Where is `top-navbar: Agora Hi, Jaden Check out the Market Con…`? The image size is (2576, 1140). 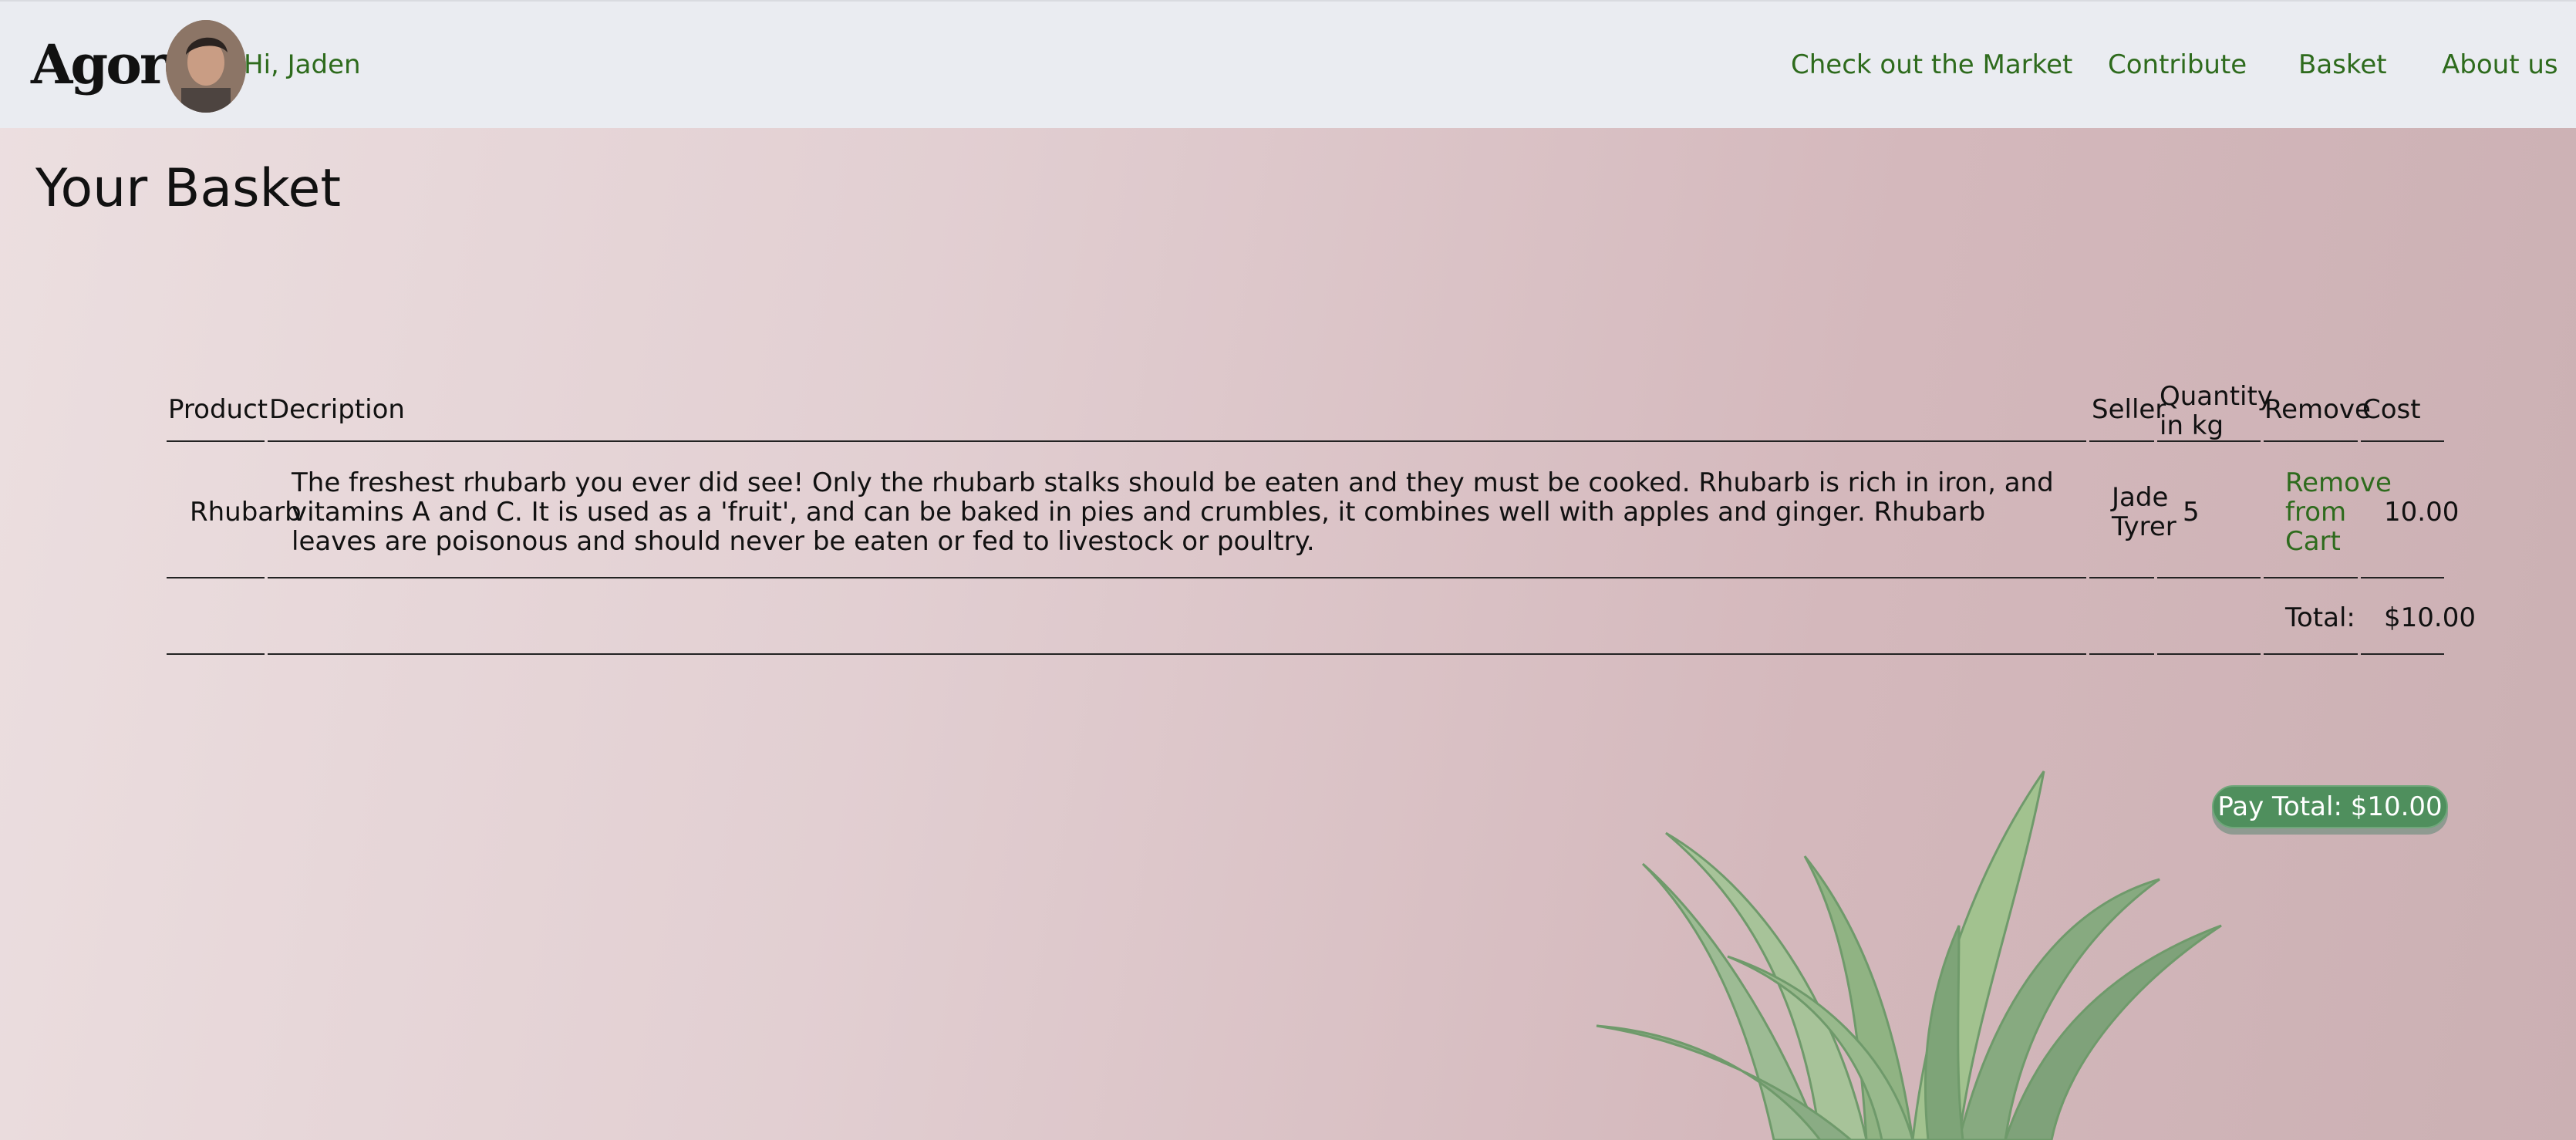
top-navbar: Agora Hi, Jaden Check out the Market Con… is located at coordinates (1288, 64).